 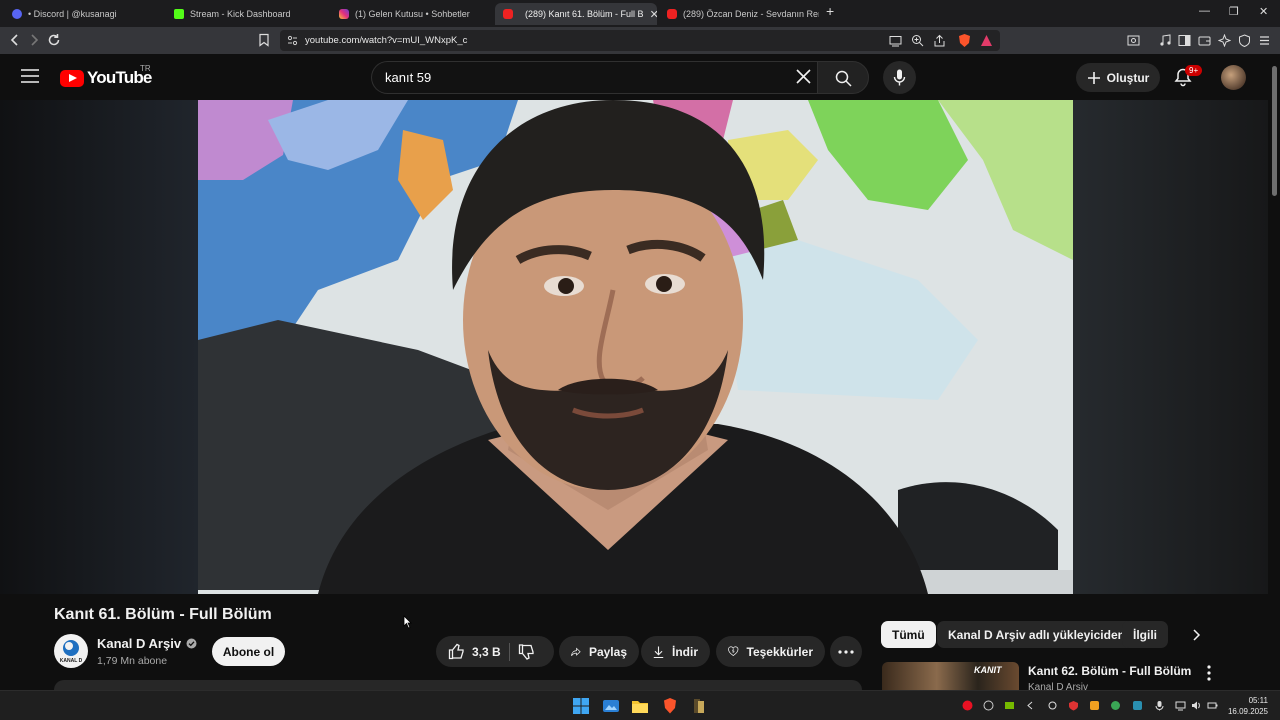 What do you see at coordinates (988, 670) in the screenshot?
I see `thumbnail-badge: KANIT` at bounding box center [988, 670].